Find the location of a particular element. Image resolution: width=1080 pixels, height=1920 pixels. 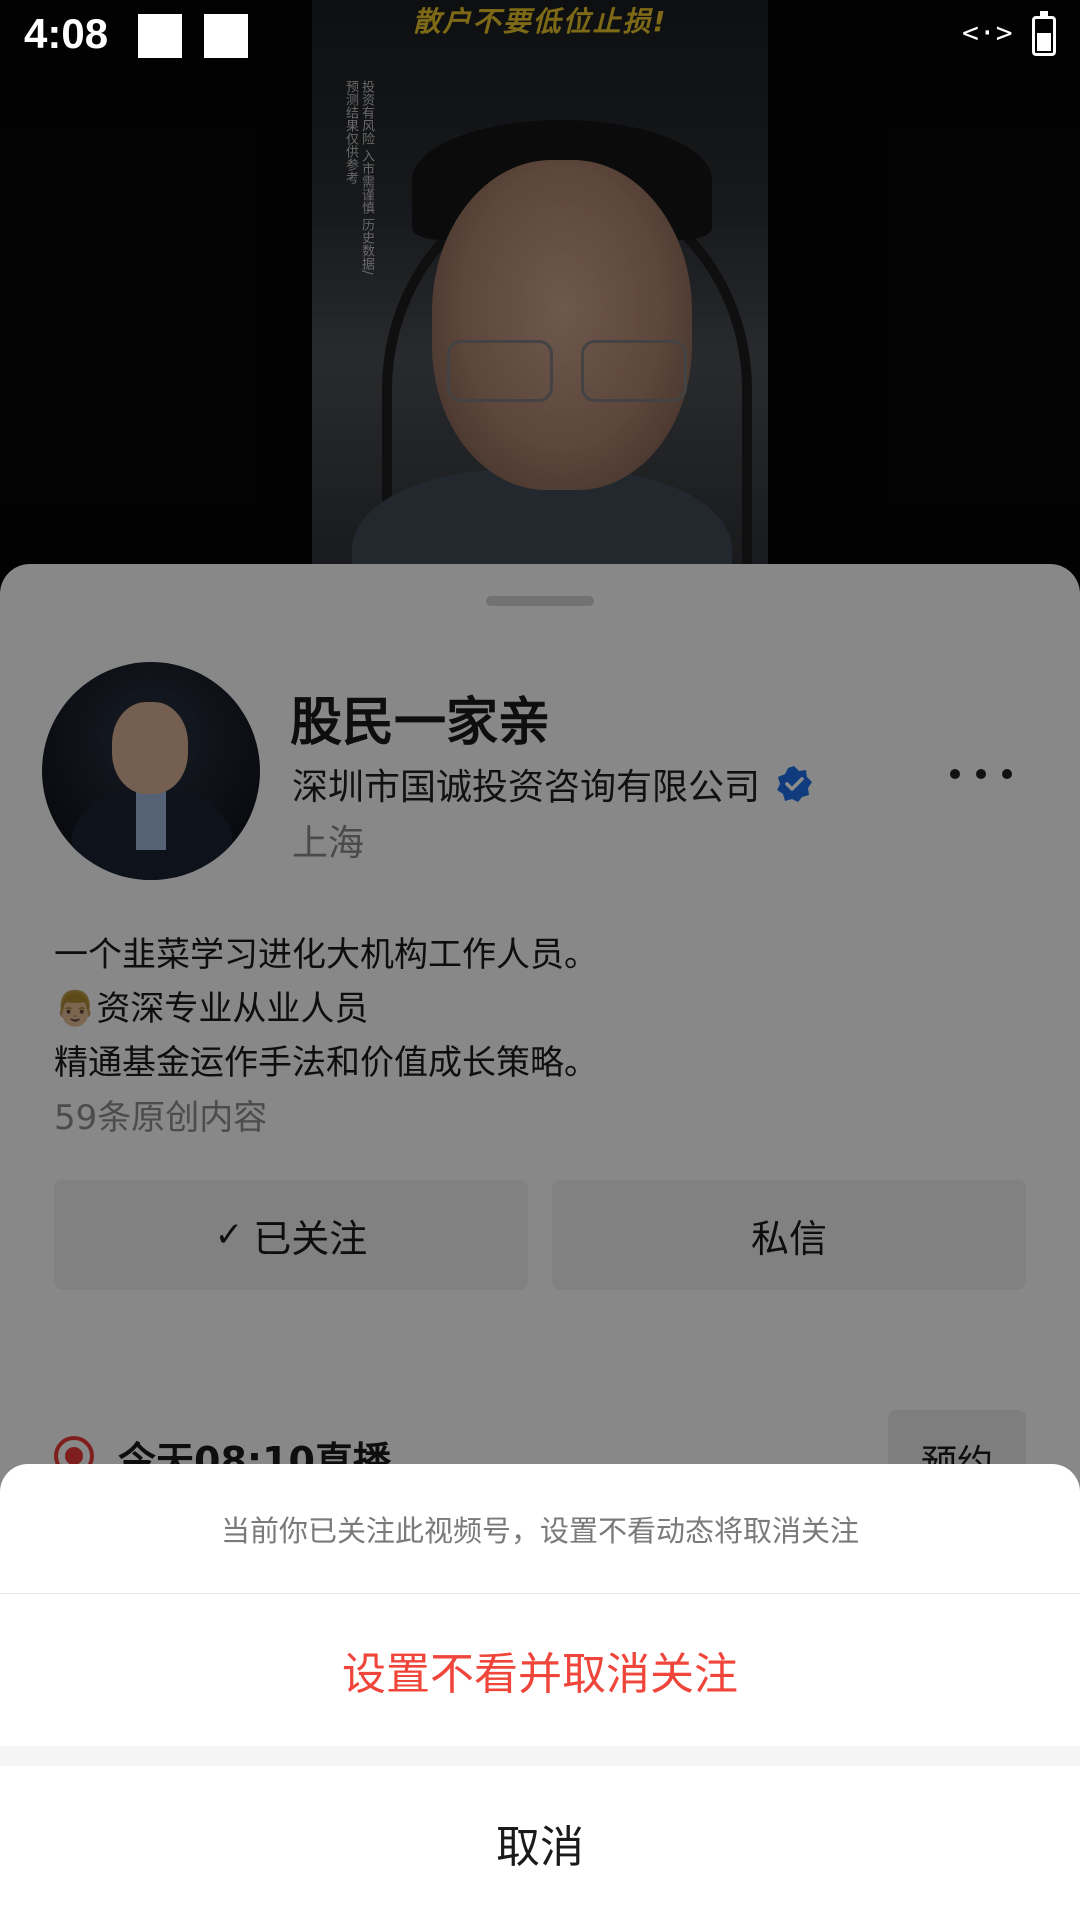

status-bar: 4:08 <·> is located at coordinates (540, 36).